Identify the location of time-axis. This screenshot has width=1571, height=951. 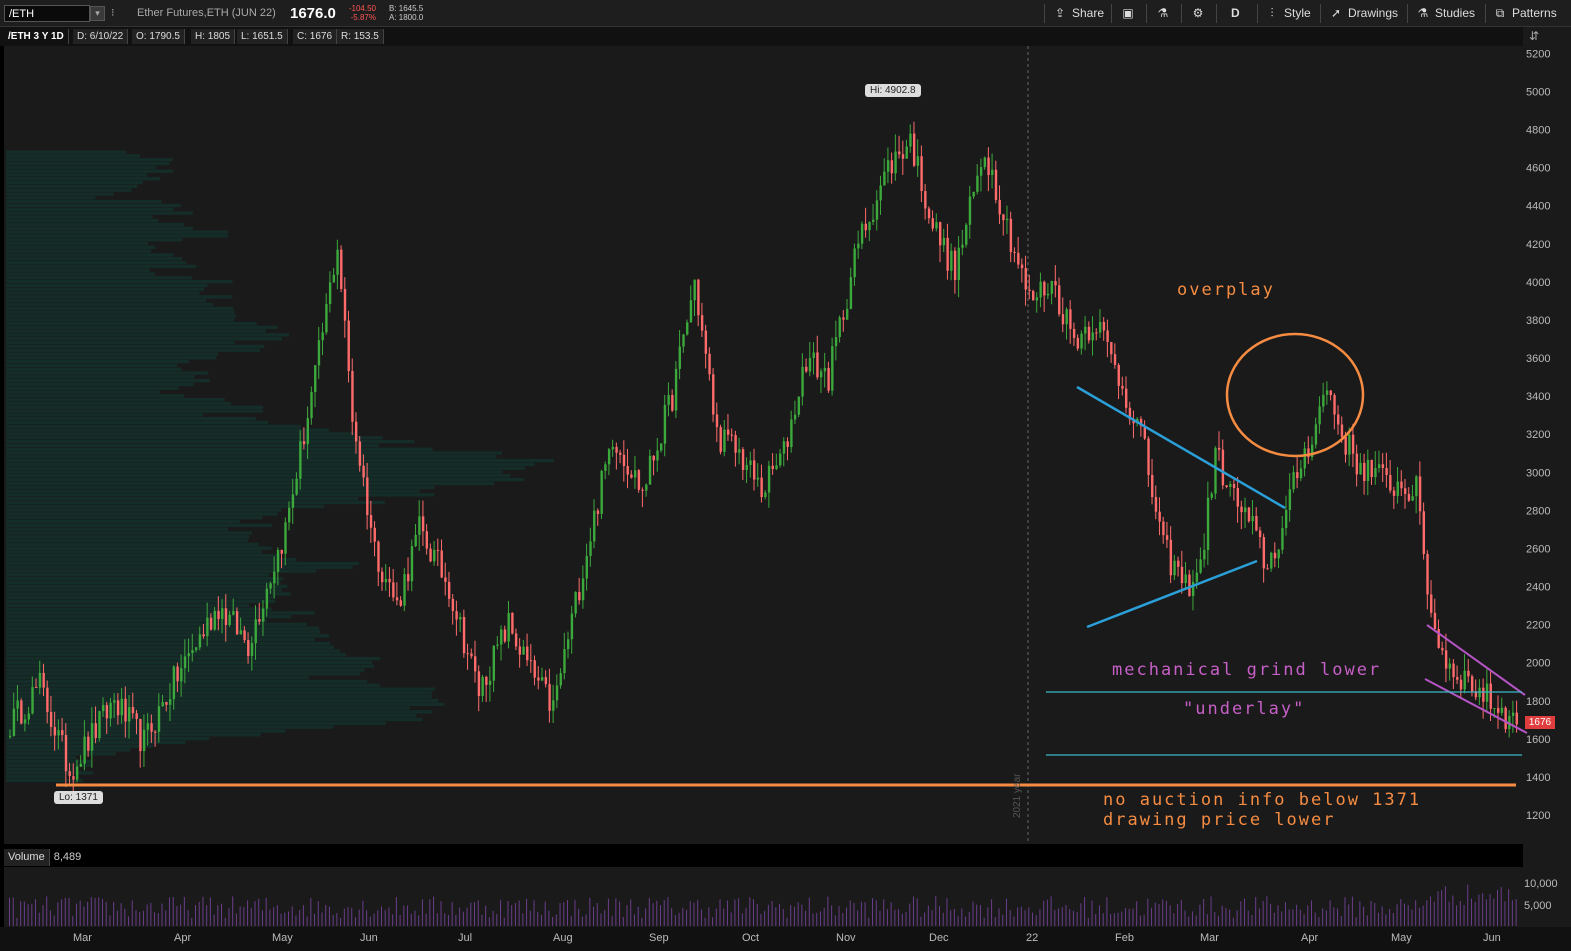
(785, 939).